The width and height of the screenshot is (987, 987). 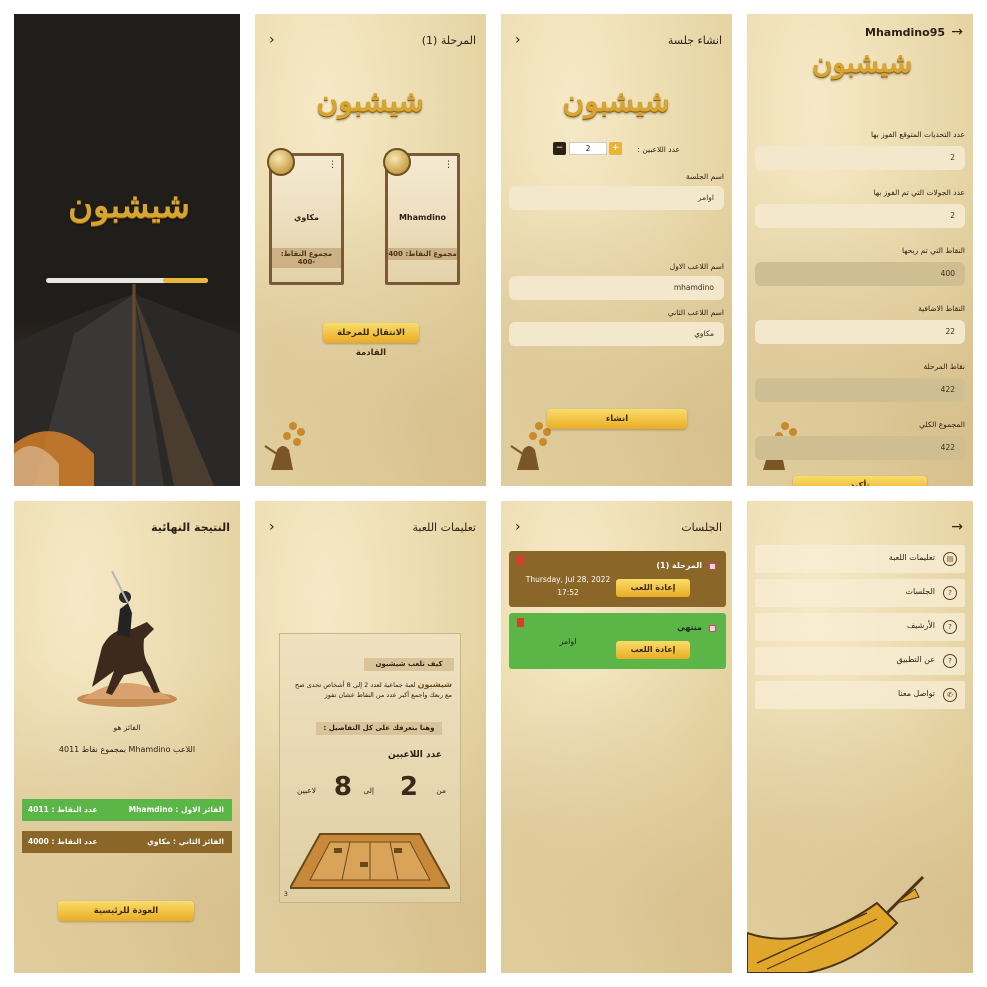 What do you see at coordinates (185, 280) in the screenshot?
I see `loading-bar-fill` at bounding box center [185, 280].